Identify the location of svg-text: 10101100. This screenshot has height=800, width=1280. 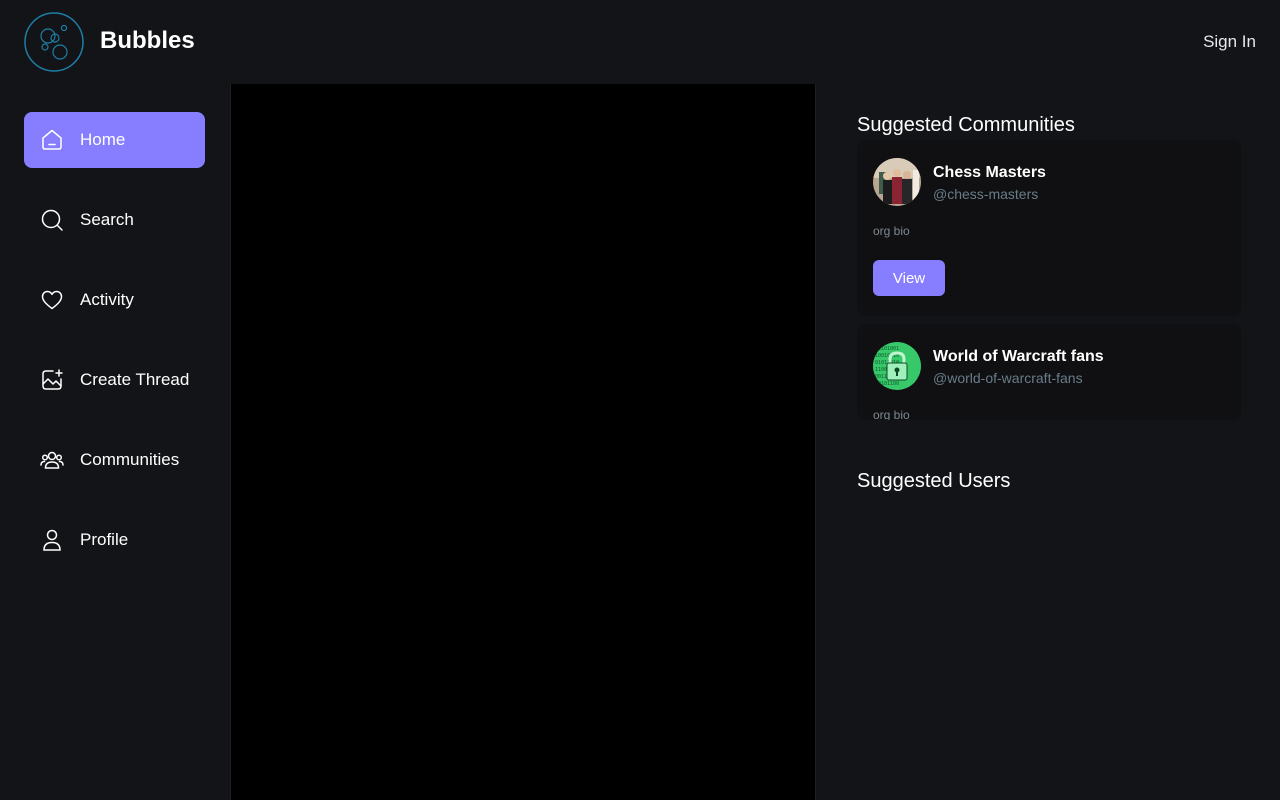
(887, 384).